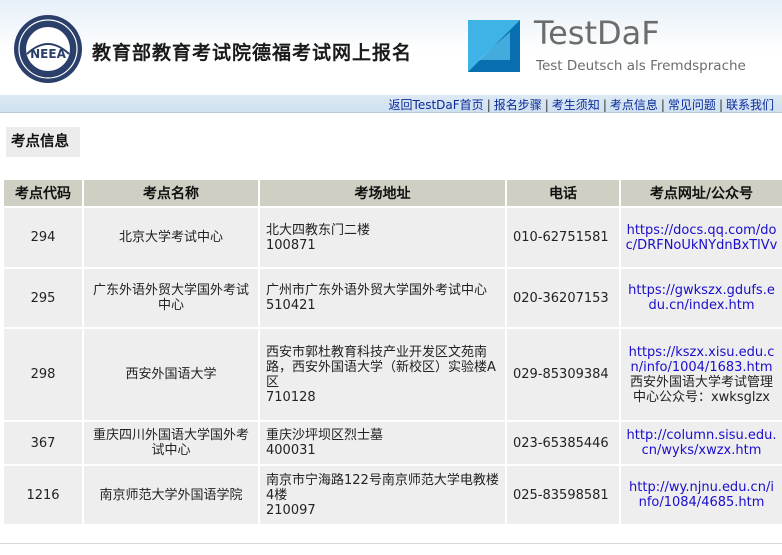 Image resolution: width=782 pixels, height=555 pixels. Describe the element at coordinates (701, 193) in the screenshot. I see `column-header-url: 考点网址/公众号` at that location.